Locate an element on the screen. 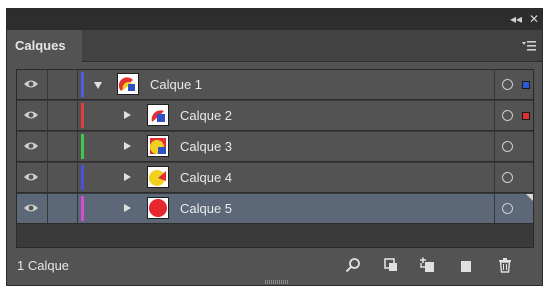 The width and height of the screenshot is (549, 289). current-layer-indicator is located at coordinates (529, 197).